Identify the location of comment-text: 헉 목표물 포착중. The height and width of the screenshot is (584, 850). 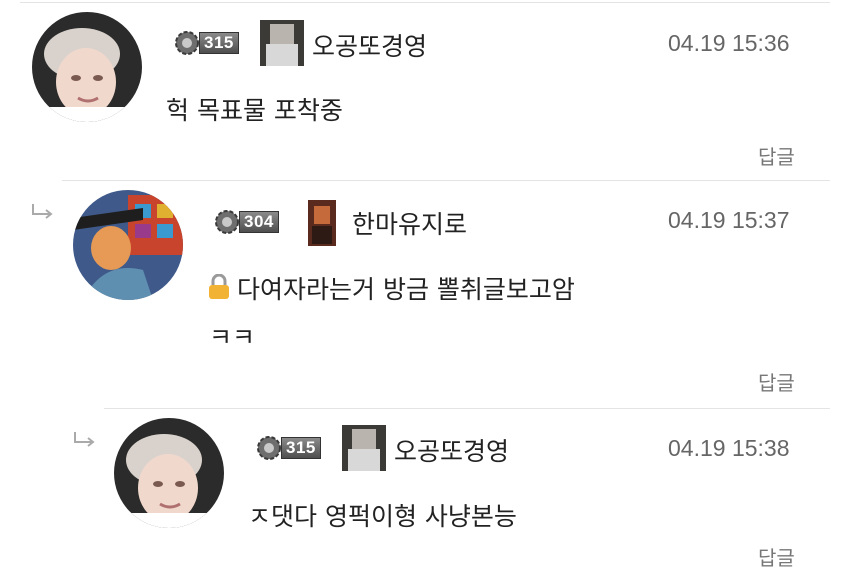
(254, 110).